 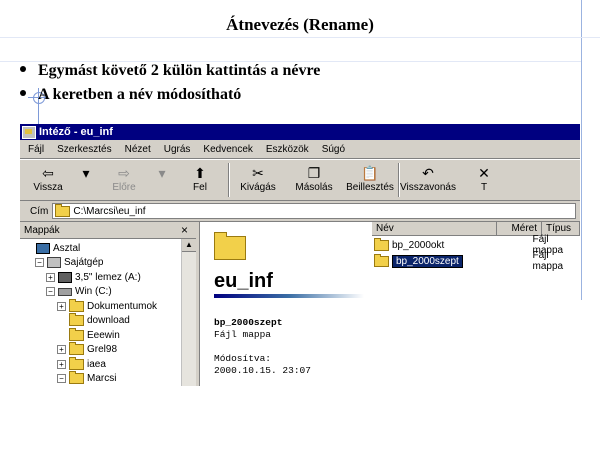 I want to click on selected-item-name: bp_2000szept, so click(x=248, y=322).